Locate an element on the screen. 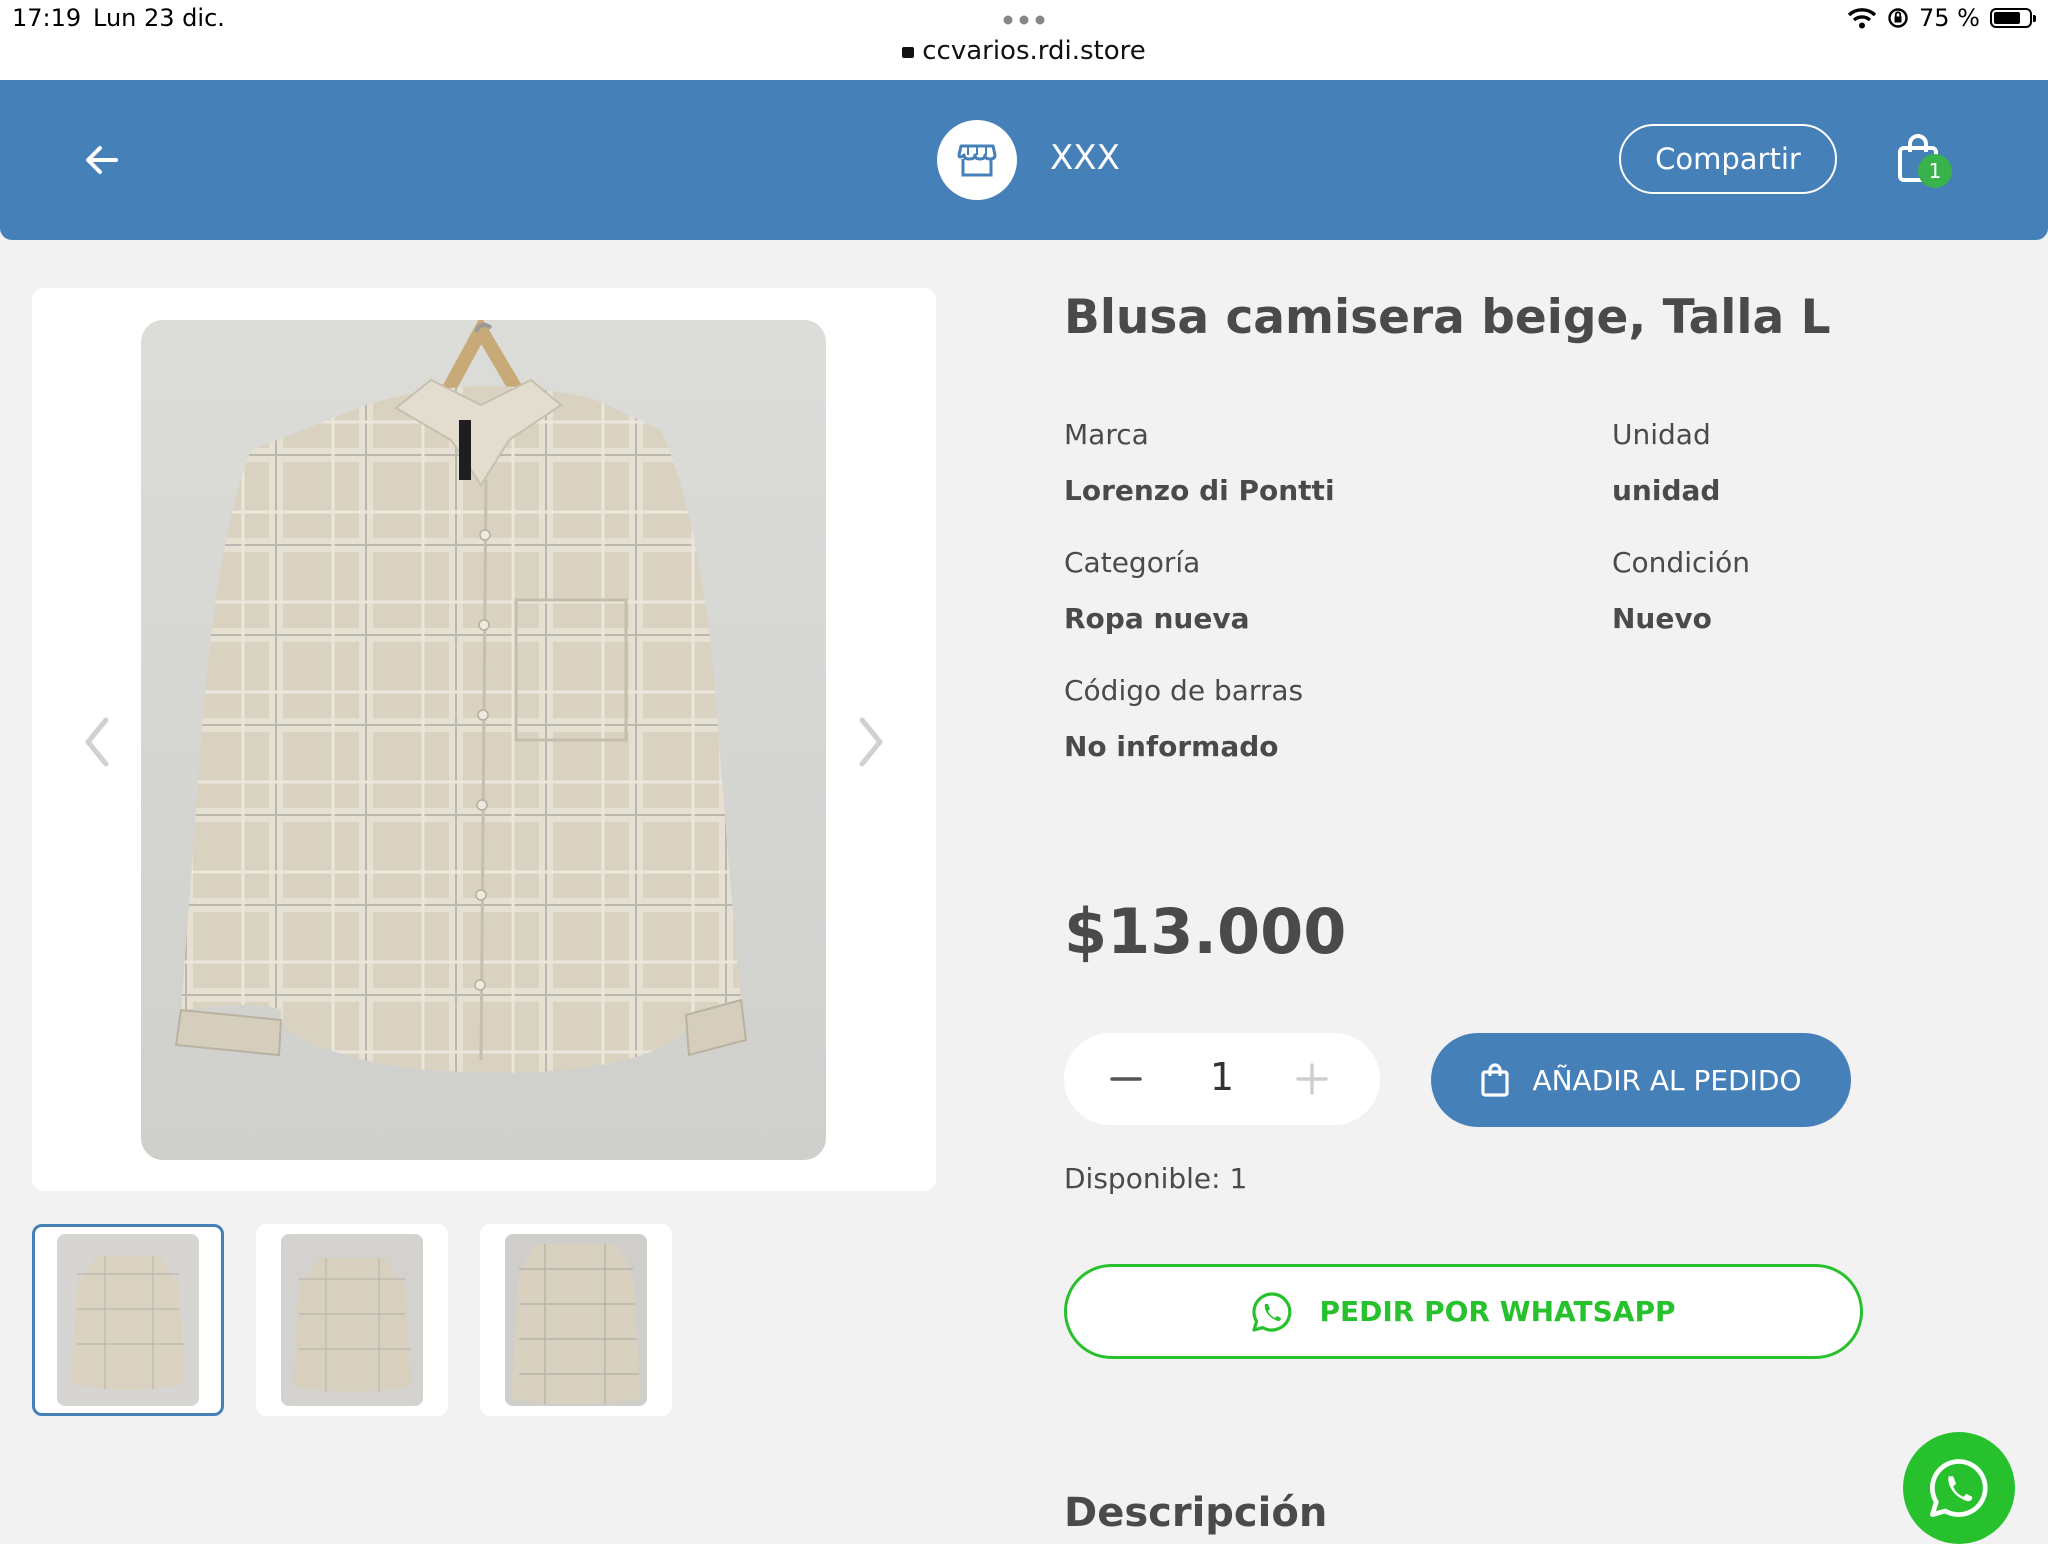 This screenshot has width=2048, height=1544. add-to-order-button: AÑADIR AL PEDIDO is located at coordinates (1641, 1080).